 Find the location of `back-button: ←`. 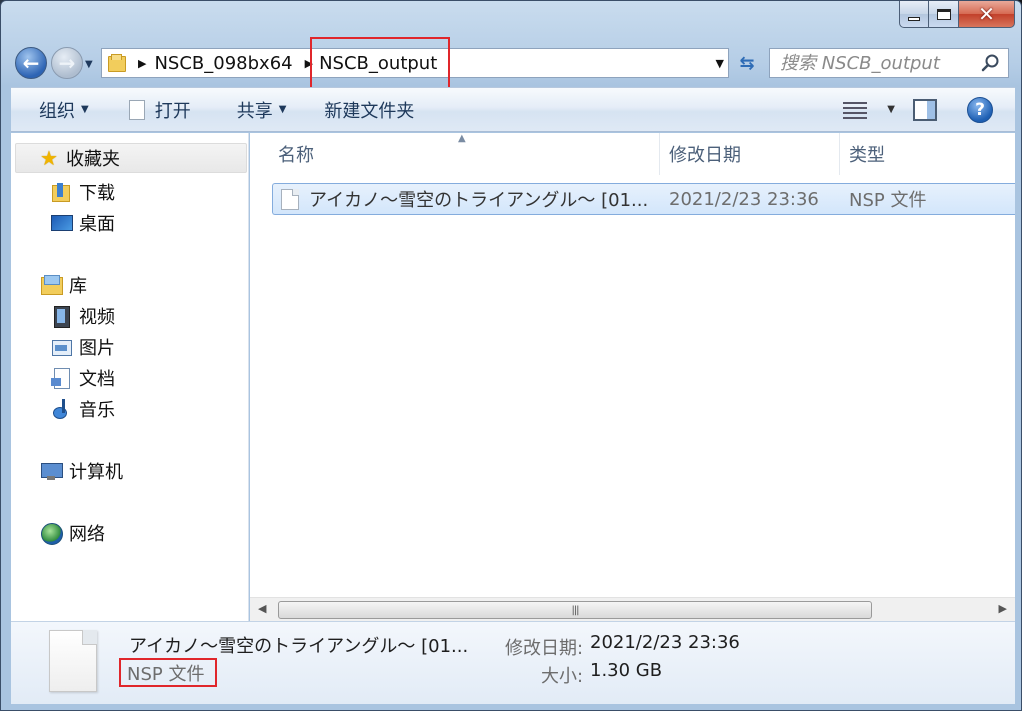

back-button: ← is located at coordinates (31, 63).